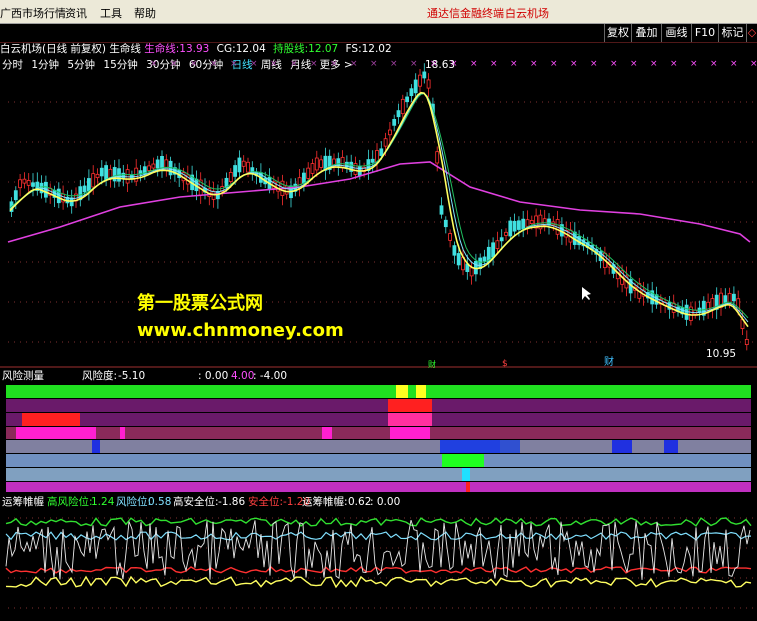 The width and height of the screenshot is (757, 621). I want to click on draw-line-button: 画线, so click(676, 33).